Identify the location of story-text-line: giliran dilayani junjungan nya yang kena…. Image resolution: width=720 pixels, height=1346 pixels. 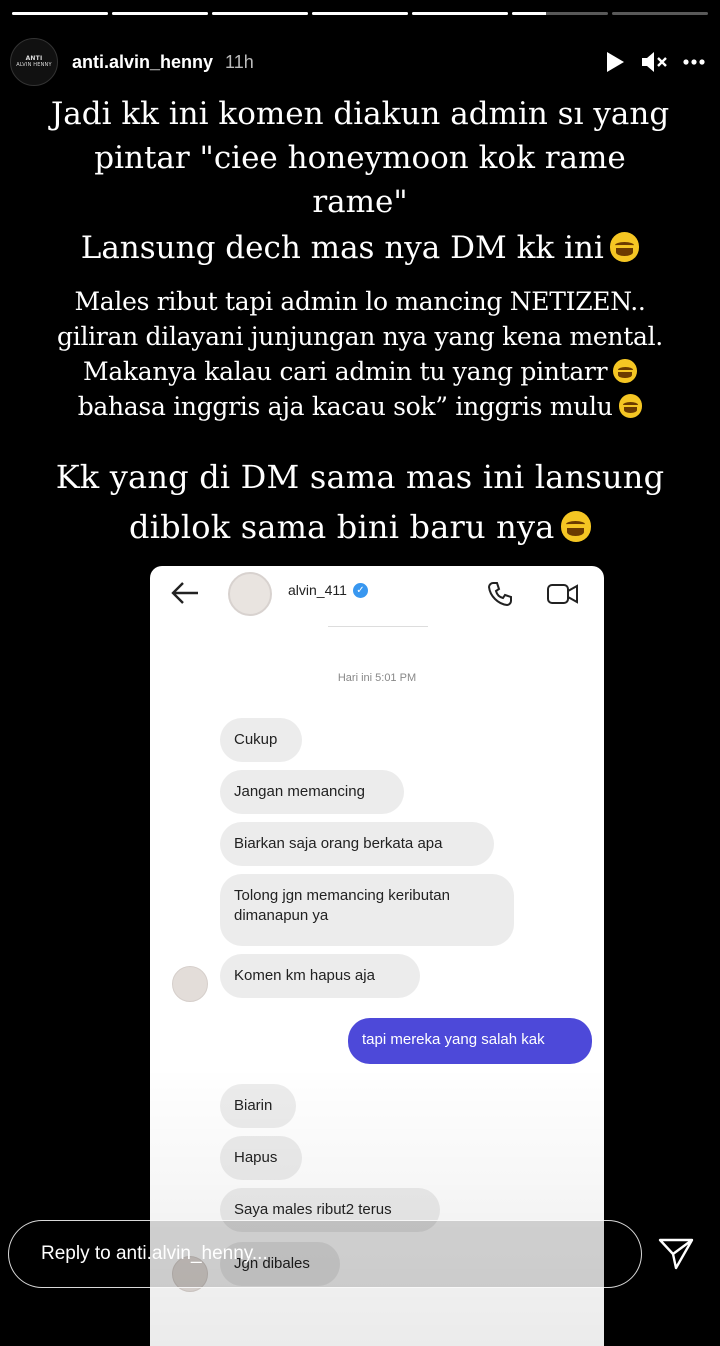
(360, 336).